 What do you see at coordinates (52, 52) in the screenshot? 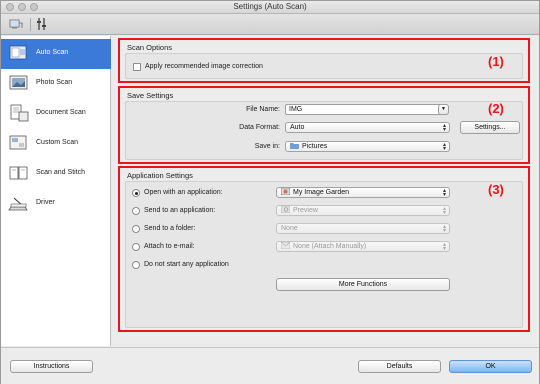
I see `sidebar-item-label: Auto Scan` at bounding box center [52, 52].